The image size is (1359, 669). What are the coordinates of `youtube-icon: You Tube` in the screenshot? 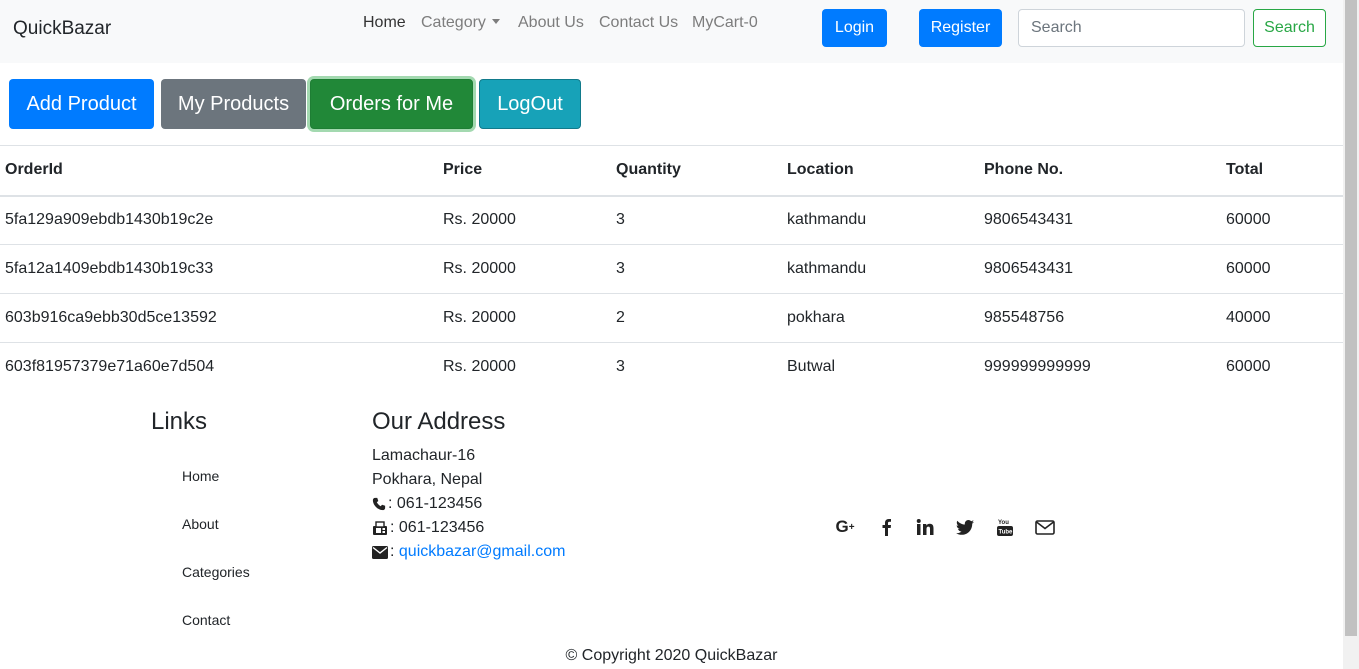 It's located at (1005, 527).